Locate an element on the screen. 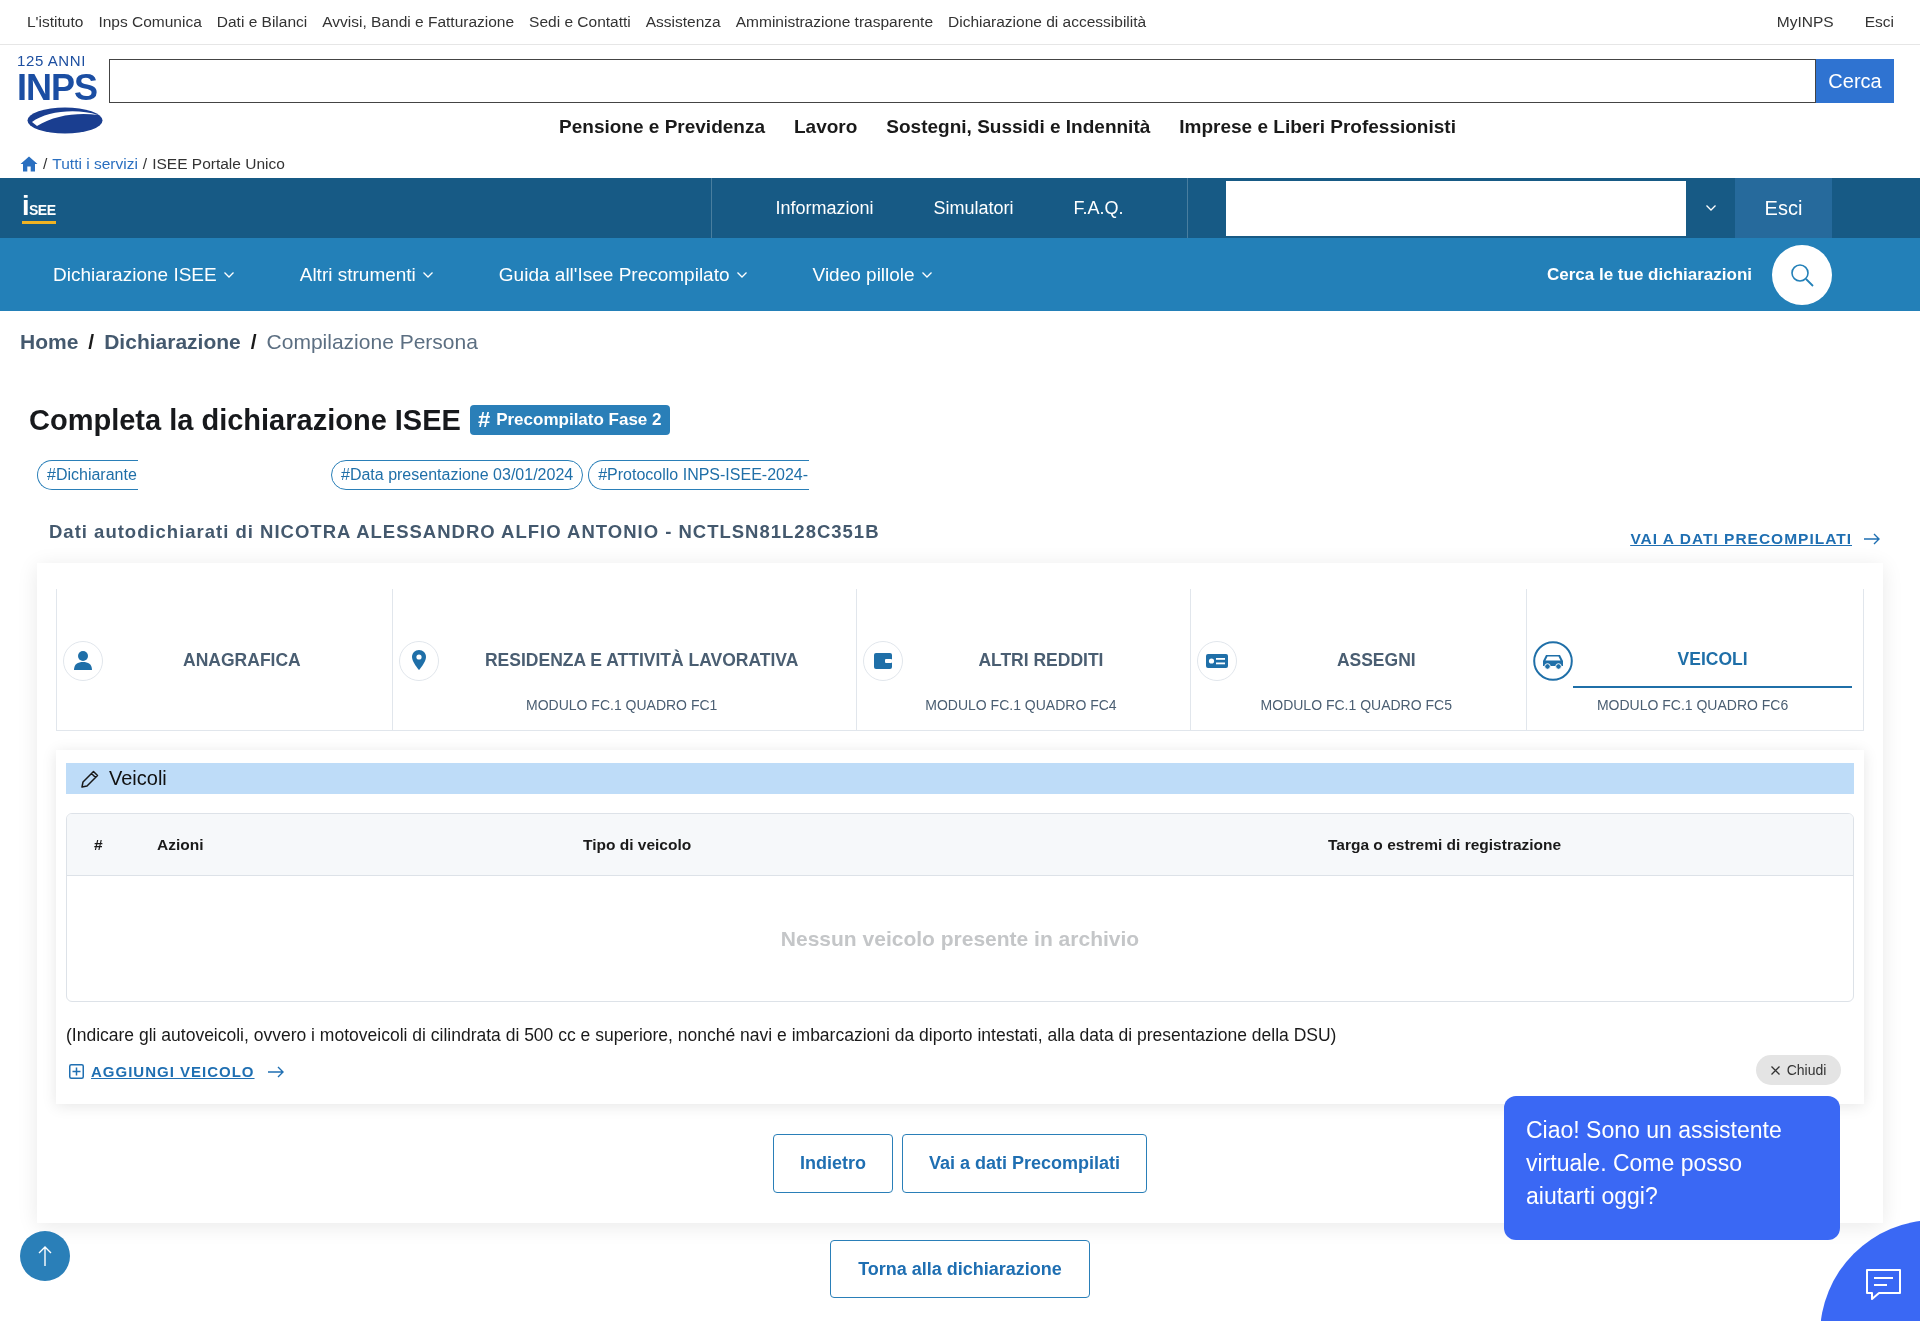 The height and width of the screenshot is (1321, 1920). top-link: Dati e Bilanci is located at coordinates (262, 22).